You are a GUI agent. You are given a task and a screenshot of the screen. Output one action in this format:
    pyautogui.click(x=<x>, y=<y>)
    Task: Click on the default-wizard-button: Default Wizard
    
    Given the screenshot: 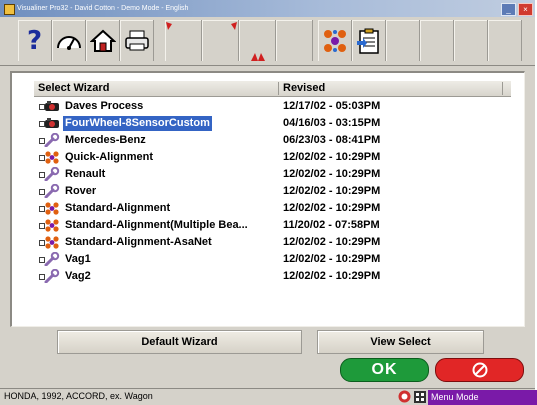 What is the action you would take?
    pyautogui.click(x=179, y=342)
    